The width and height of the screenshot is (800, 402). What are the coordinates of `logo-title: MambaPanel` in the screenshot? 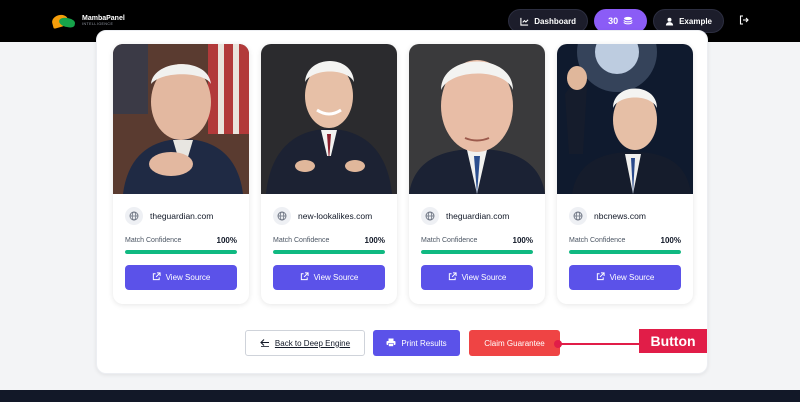 It's located at (103, 19).